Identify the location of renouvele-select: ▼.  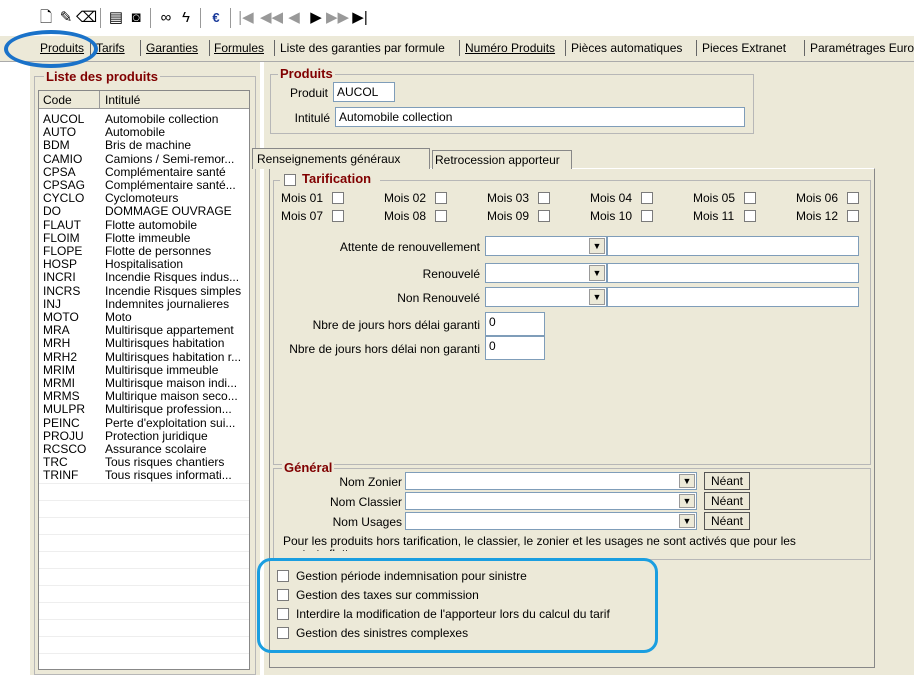
(546, 273).